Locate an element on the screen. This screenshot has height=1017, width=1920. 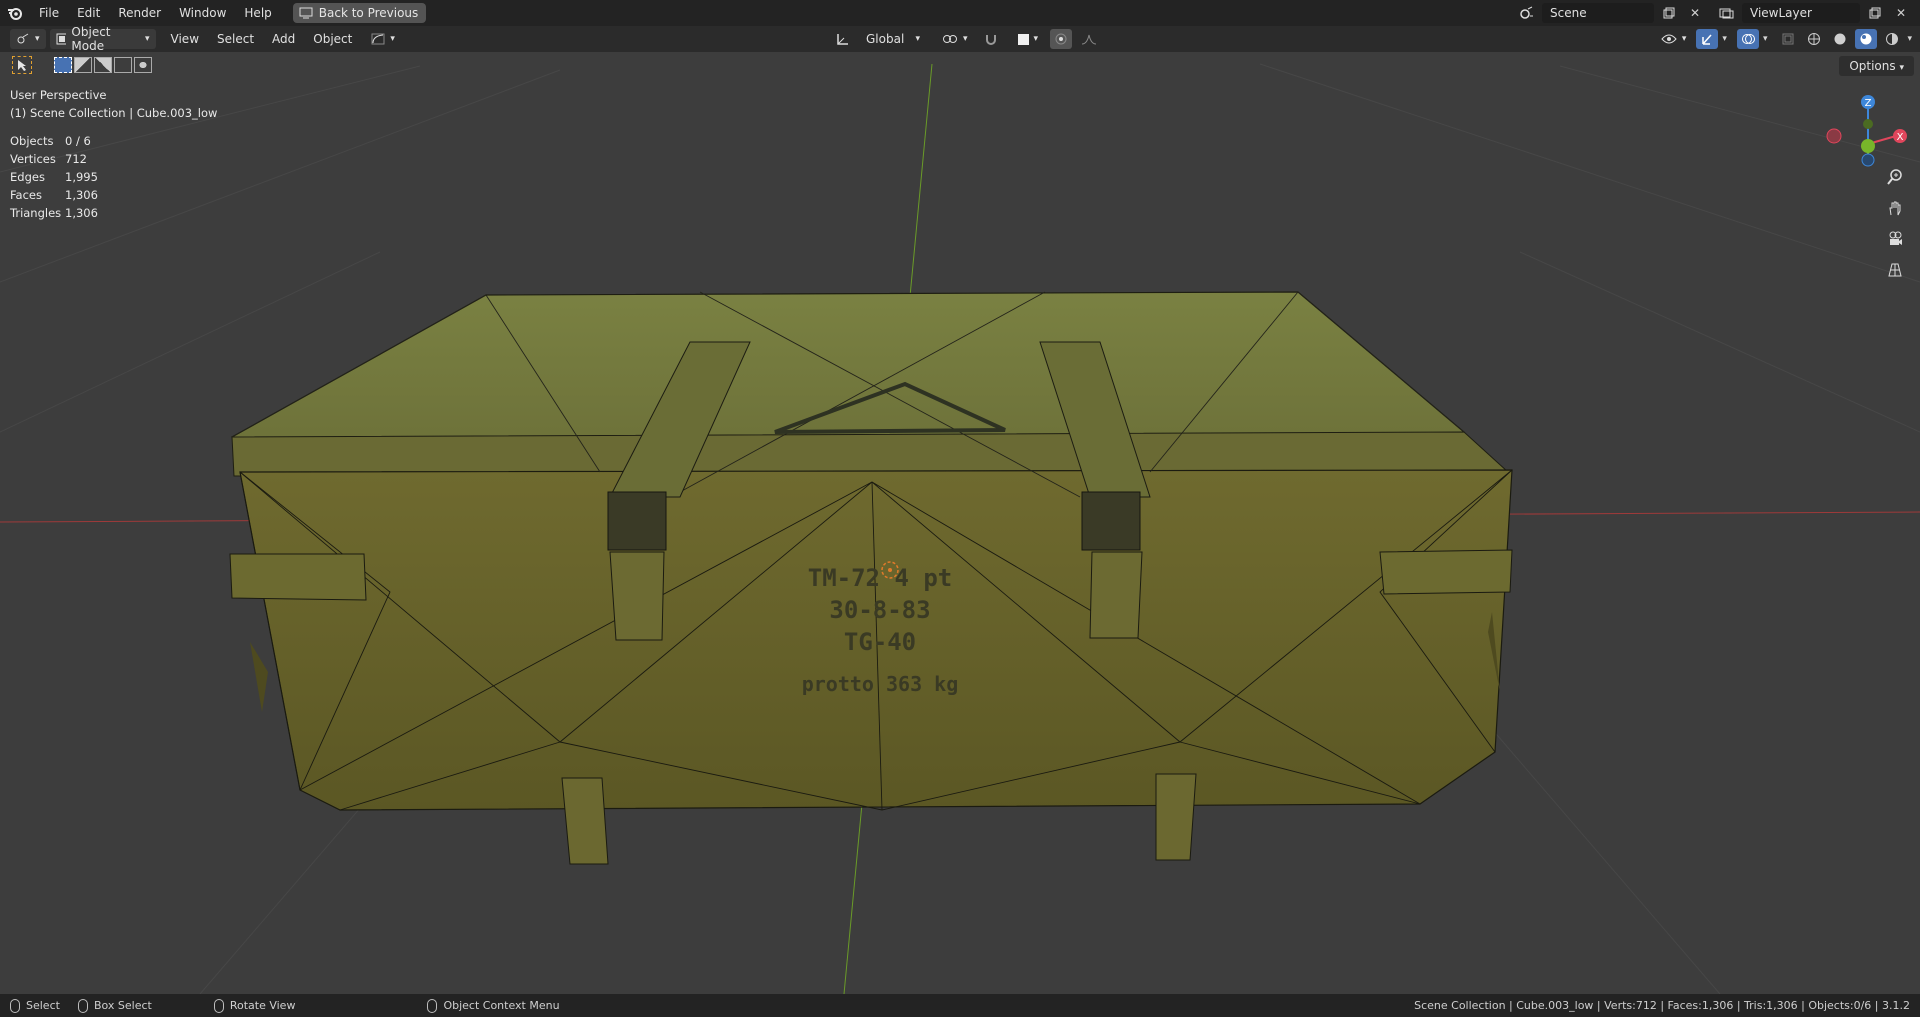
menu-file: File is located at coordinates (49, 13).